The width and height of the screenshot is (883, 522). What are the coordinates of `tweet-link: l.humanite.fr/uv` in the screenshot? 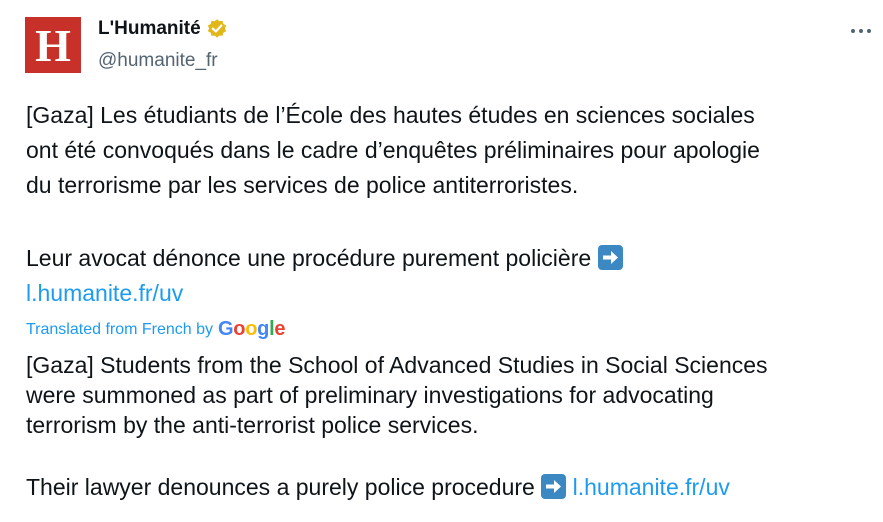 It's located at (104, 293).